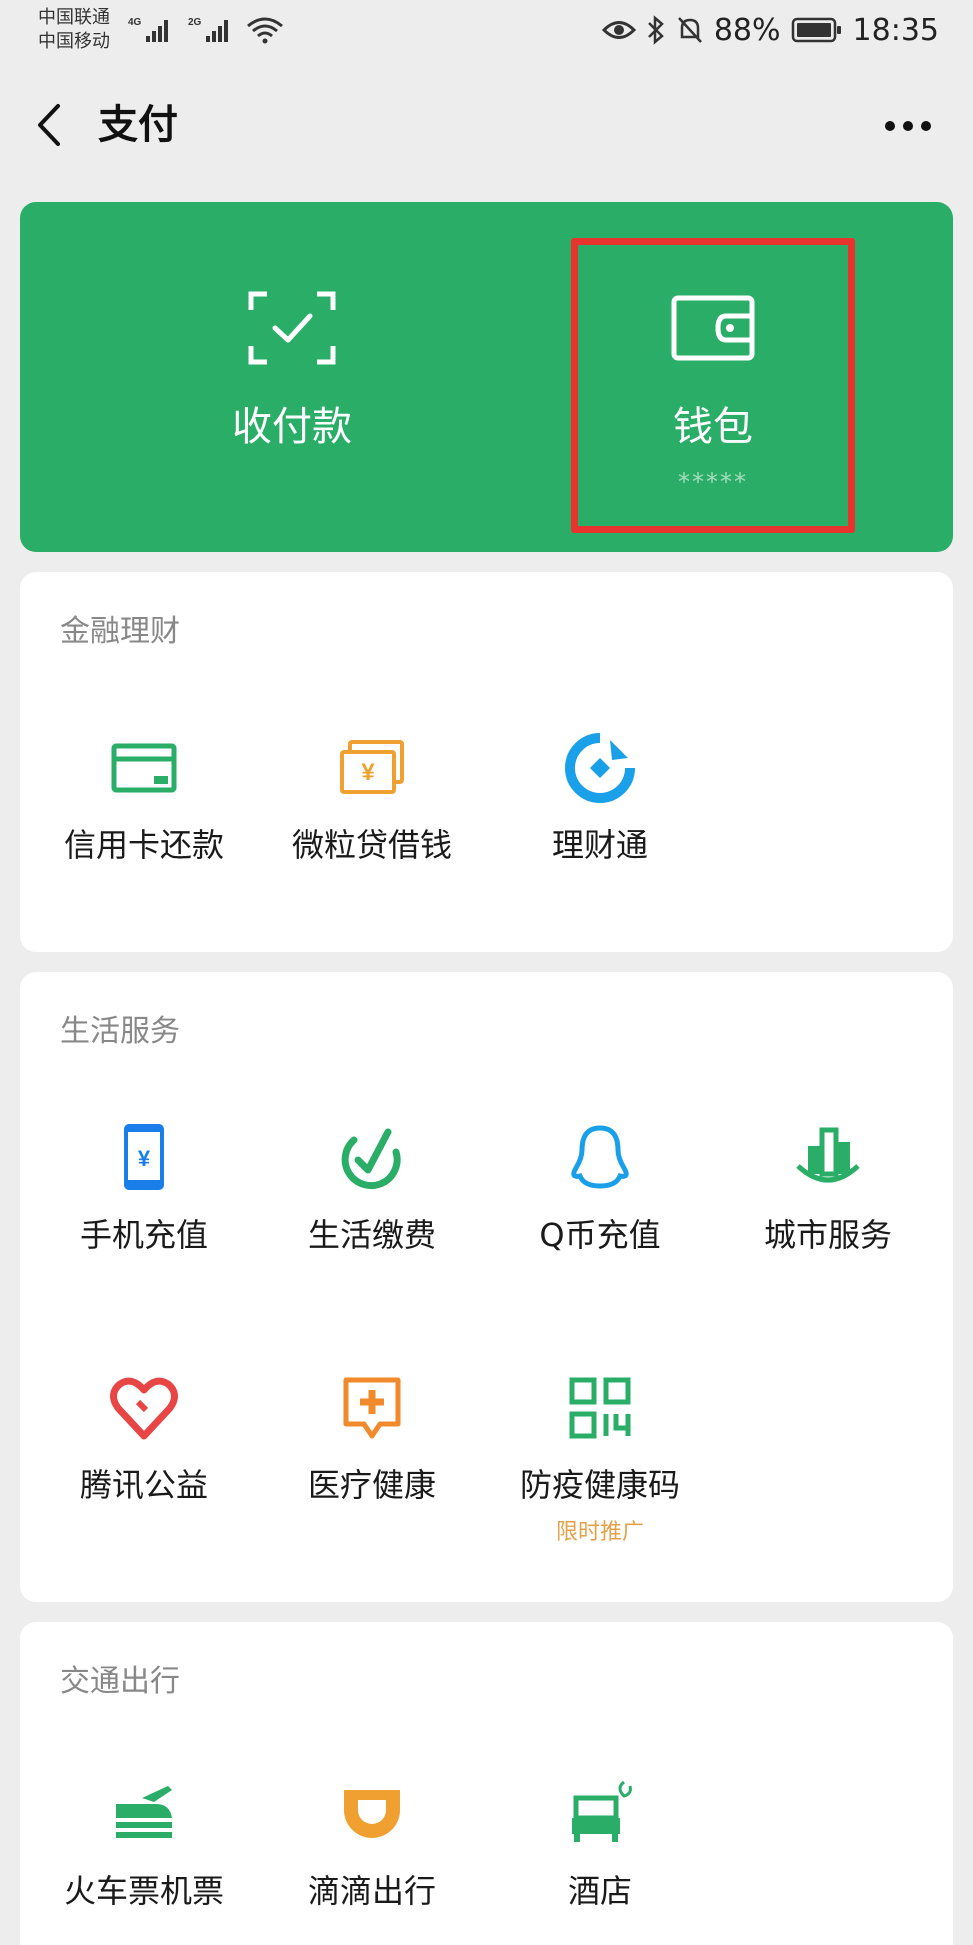 This screenshot has height=1945, width=973. What do you see at coordinates (372, 1462) in the screenshot?
I see `medical-health-item: 医疗健康` at bounding box center [372, 1462].